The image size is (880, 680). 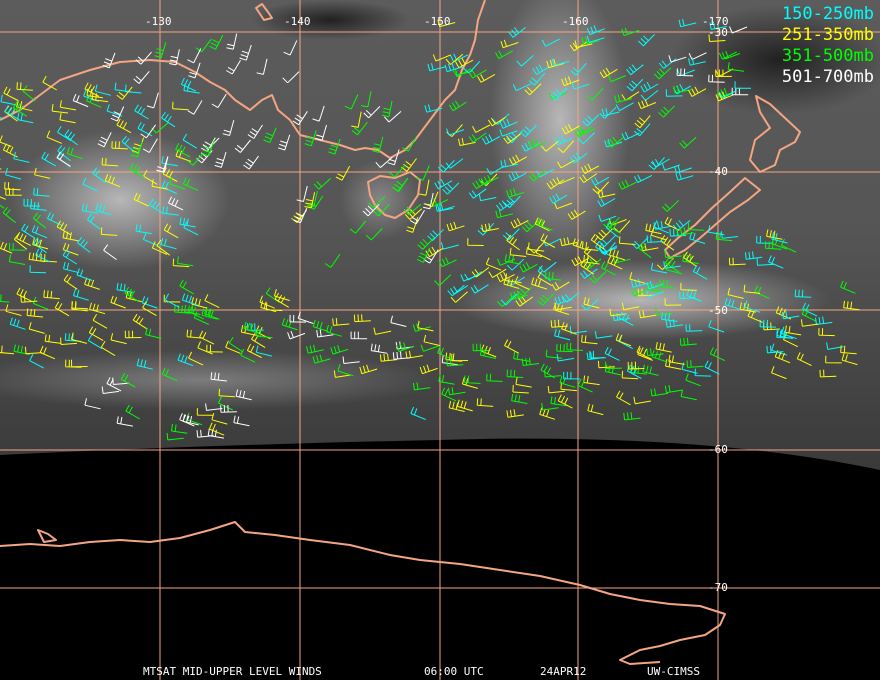 What do you see at coordinates (827, 56) in the screenshot?
I see `legend-item-351-500: 351-500mb` at bounding box center [827, 56].